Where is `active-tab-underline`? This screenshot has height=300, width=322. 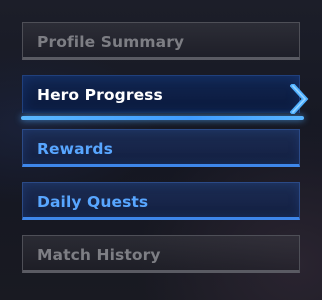 active-tab-underline is located at coordinates (162, 118).